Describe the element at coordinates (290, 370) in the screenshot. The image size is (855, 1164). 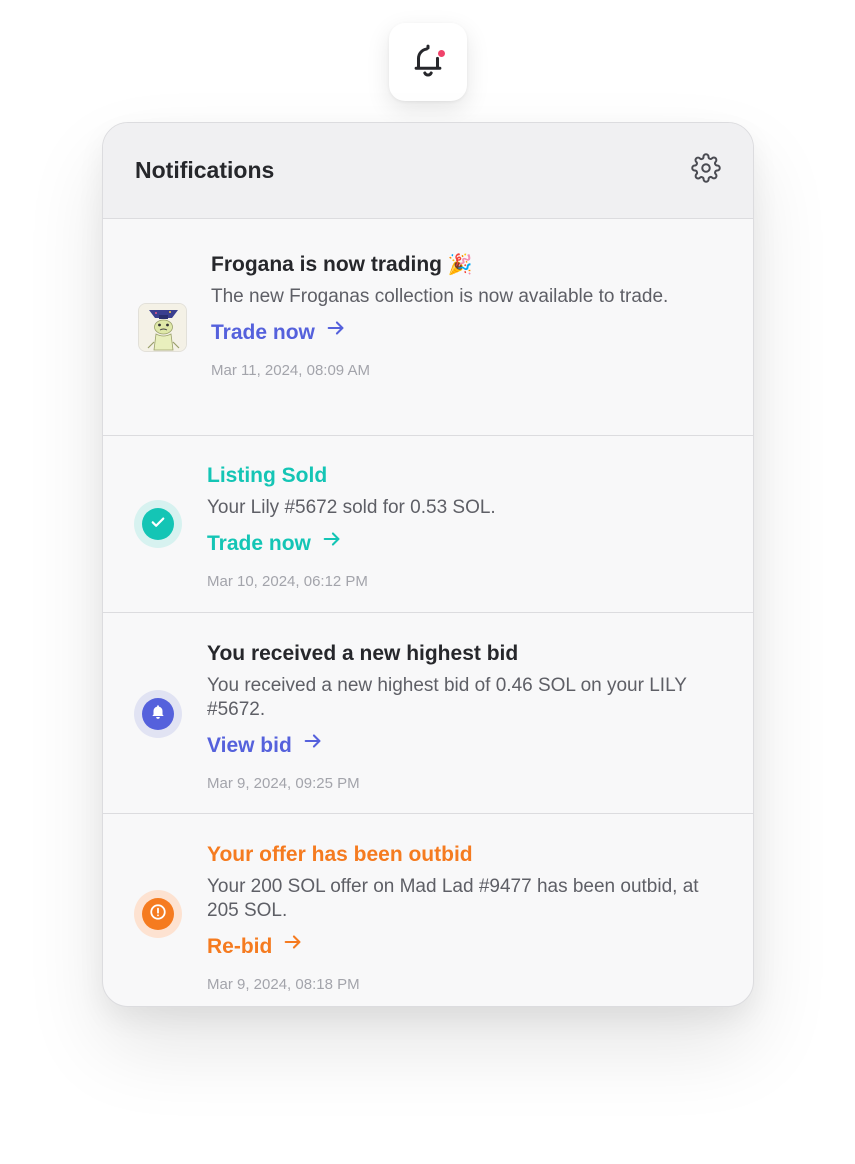
I see `notification-timestamp: Mar 11, 2024, 08:09 AM` at that location.